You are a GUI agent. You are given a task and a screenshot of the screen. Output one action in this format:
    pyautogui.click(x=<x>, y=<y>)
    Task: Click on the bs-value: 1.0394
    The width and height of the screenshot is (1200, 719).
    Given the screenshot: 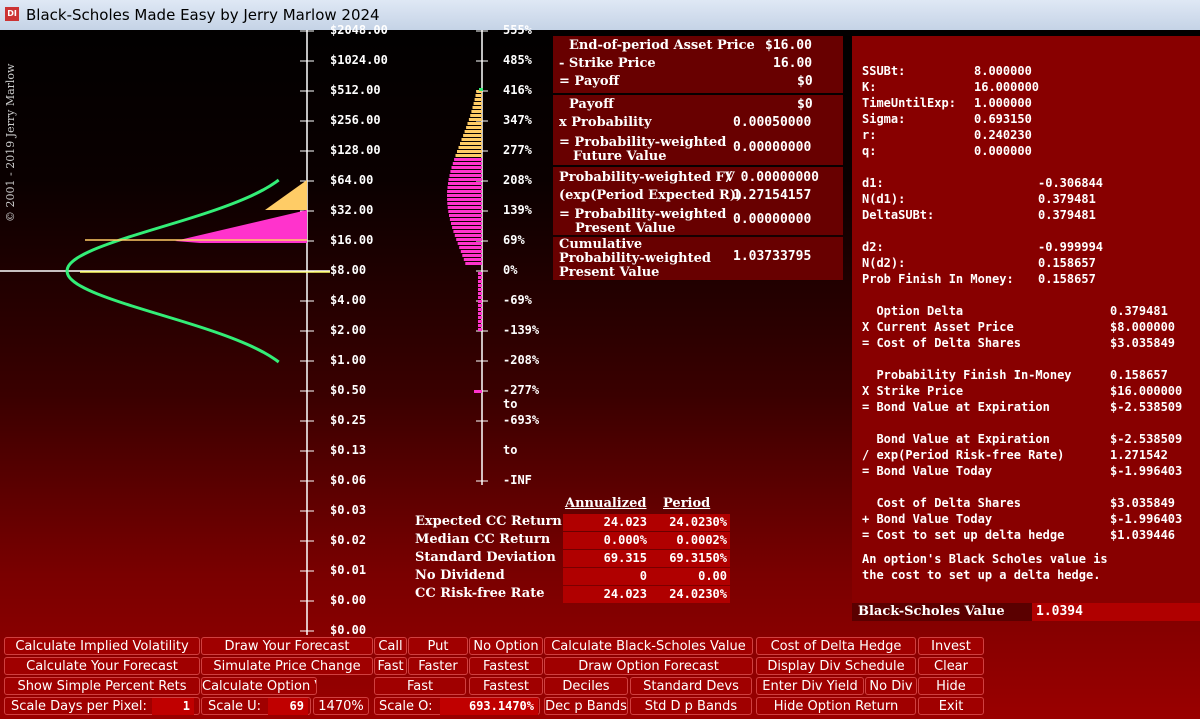 What is the action you would take?
    pyautogui.click(x=1059, y=611)
    